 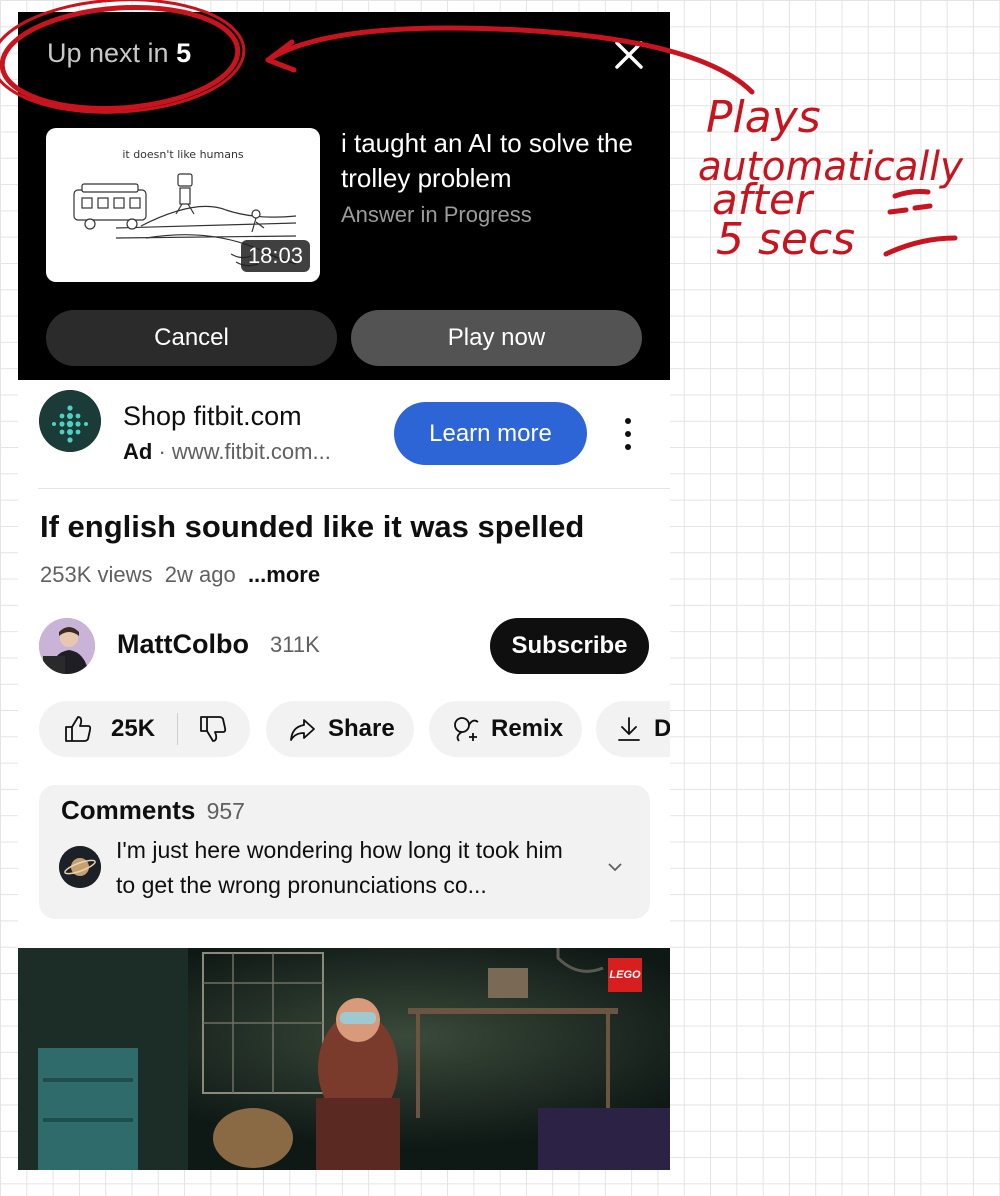 I want to click on download-label: D, so click(x=662, y=728).